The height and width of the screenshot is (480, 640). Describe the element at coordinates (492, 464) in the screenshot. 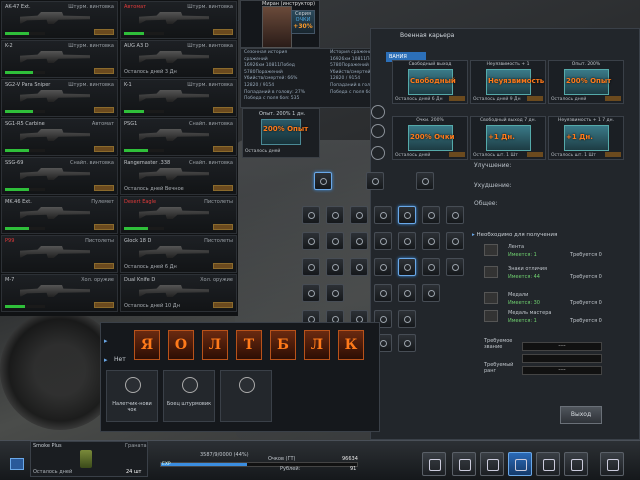

I see `nav-shop-icon` at that location.